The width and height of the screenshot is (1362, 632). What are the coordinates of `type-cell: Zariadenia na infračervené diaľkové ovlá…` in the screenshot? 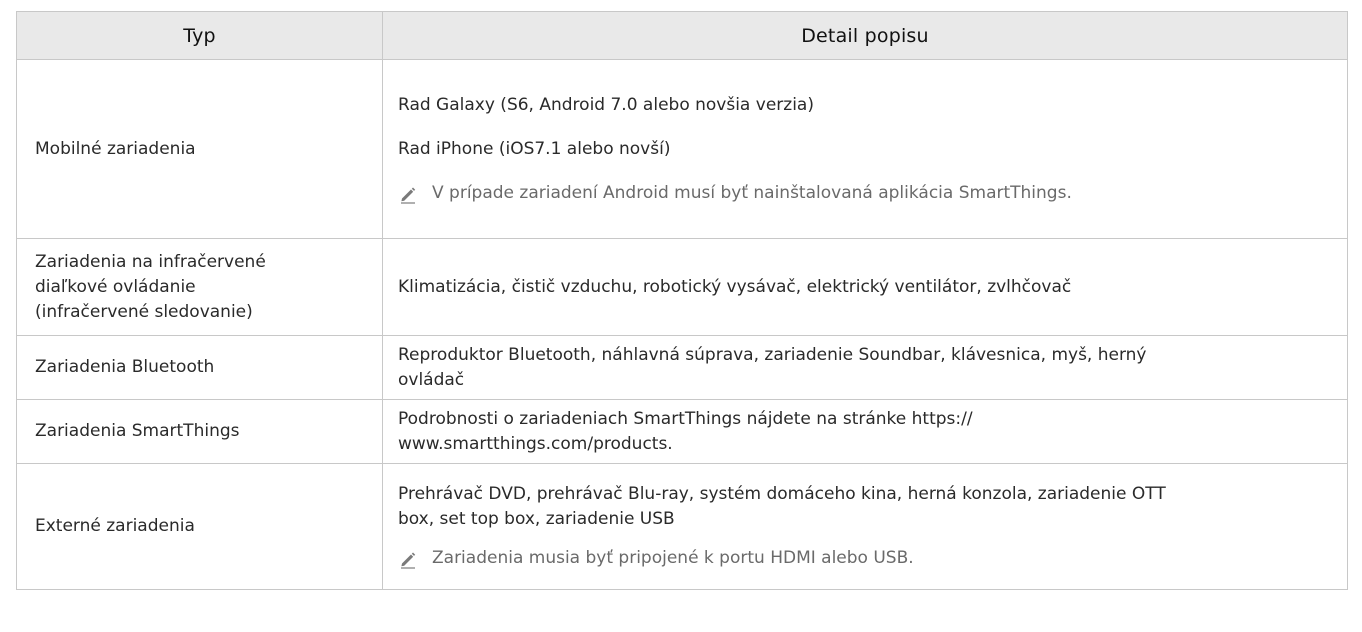 It's located at (199, 287).